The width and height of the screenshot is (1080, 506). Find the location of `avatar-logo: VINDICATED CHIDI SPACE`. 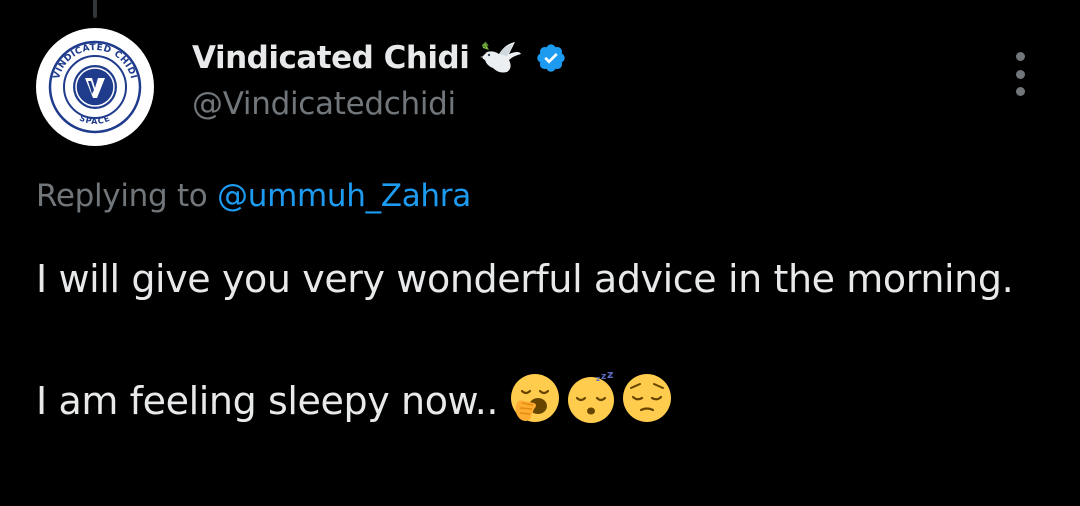

avatar-logo: VINDICATED CHIDI SPACE is located at coordinates (95, 87).